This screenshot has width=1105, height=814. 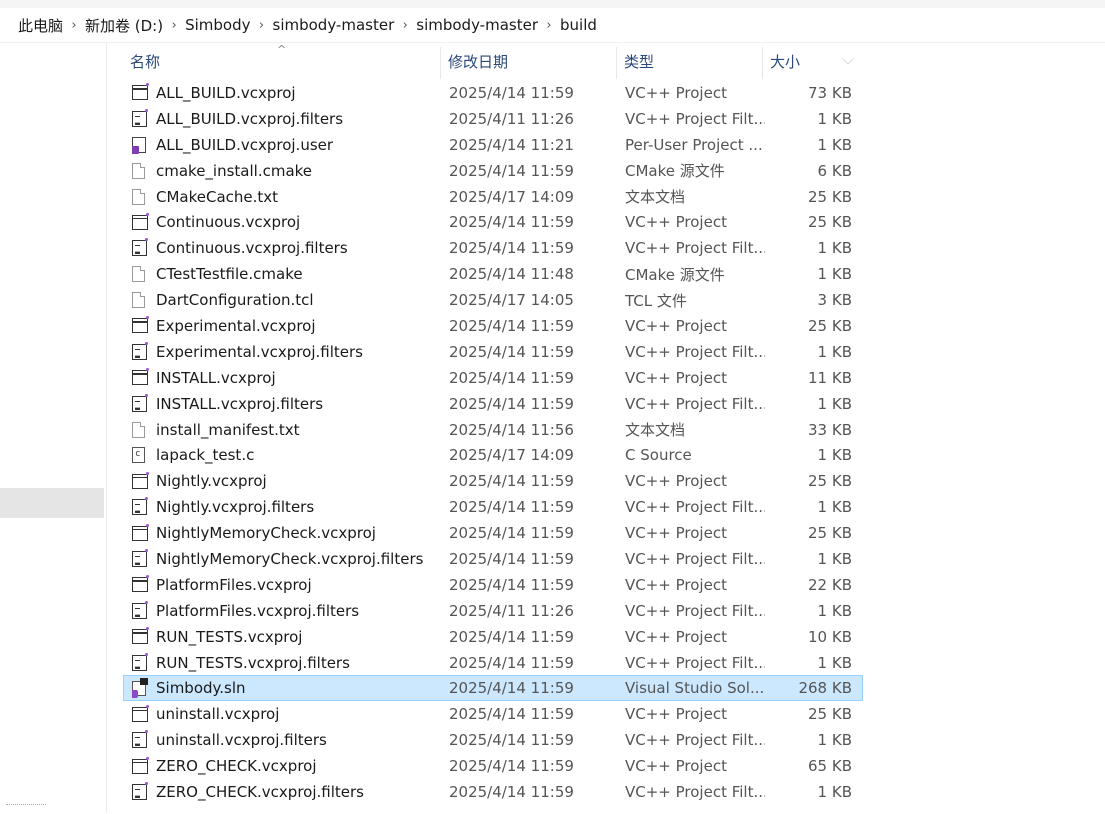 I want to click on breadcrumb-item-simbody-master: simbody-master, so click(x=334, y=25).